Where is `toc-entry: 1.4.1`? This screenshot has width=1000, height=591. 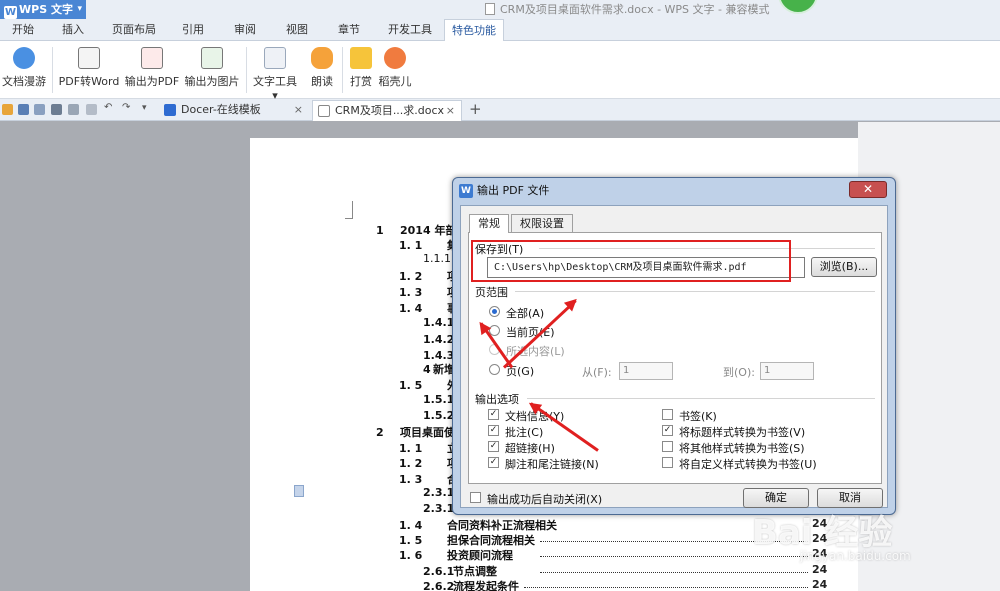 toc-entry: 1.4.1 is located at coordinates (438, 322).